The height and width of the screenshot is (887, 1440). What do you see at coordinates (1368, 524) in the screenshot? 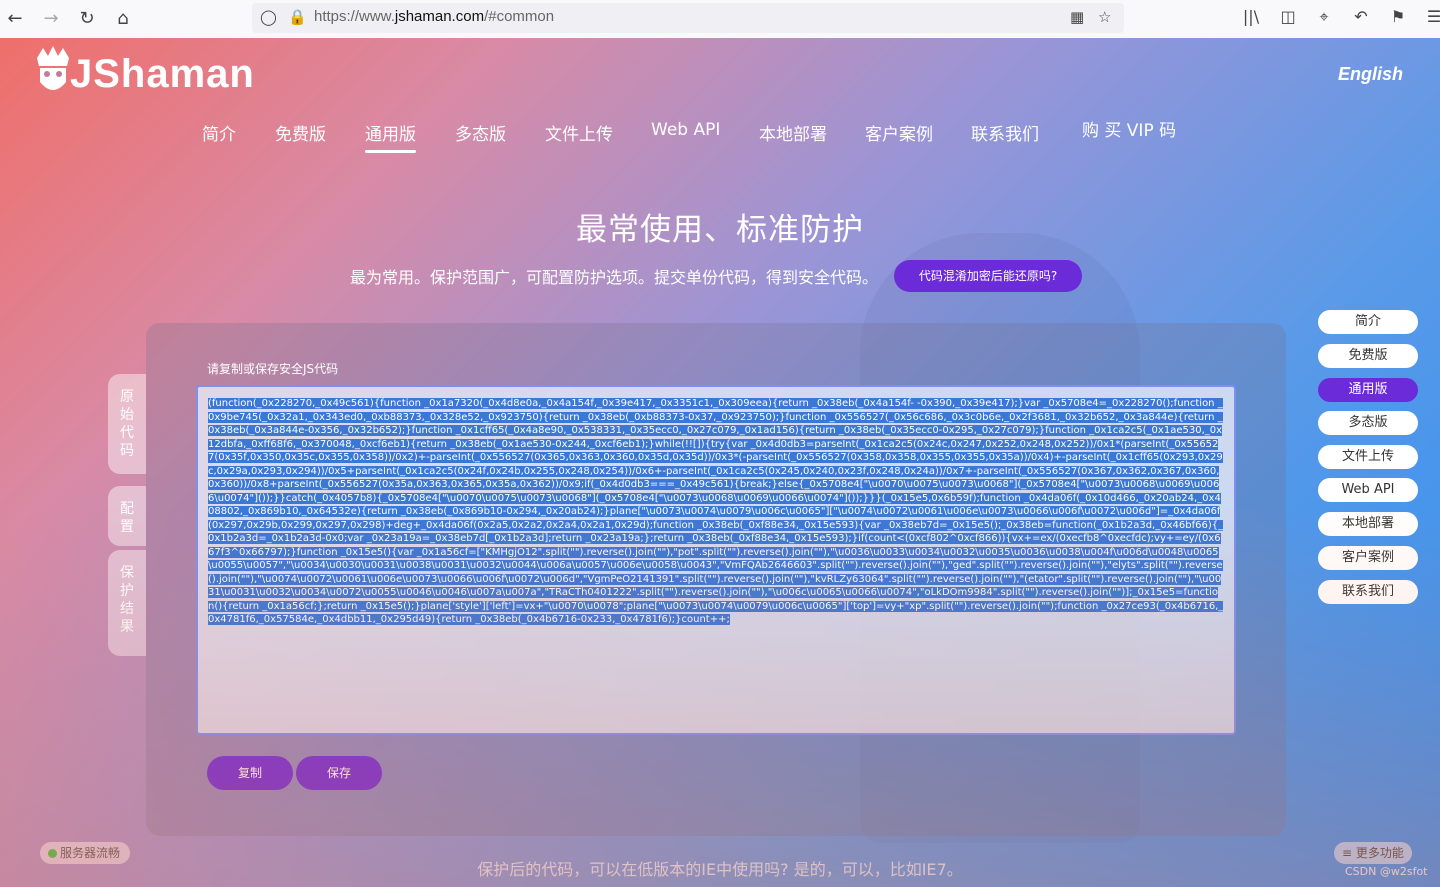
I see `right-nav-local-deploy: 本地部署` at bounding box center [1368, 524].